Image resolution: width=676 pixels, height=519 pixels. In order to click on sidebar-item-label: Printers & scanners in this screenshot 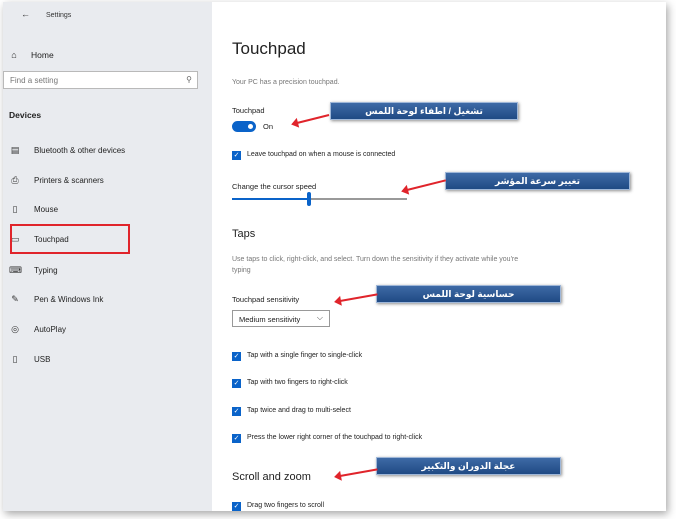, I will do `click(69, 180)`.